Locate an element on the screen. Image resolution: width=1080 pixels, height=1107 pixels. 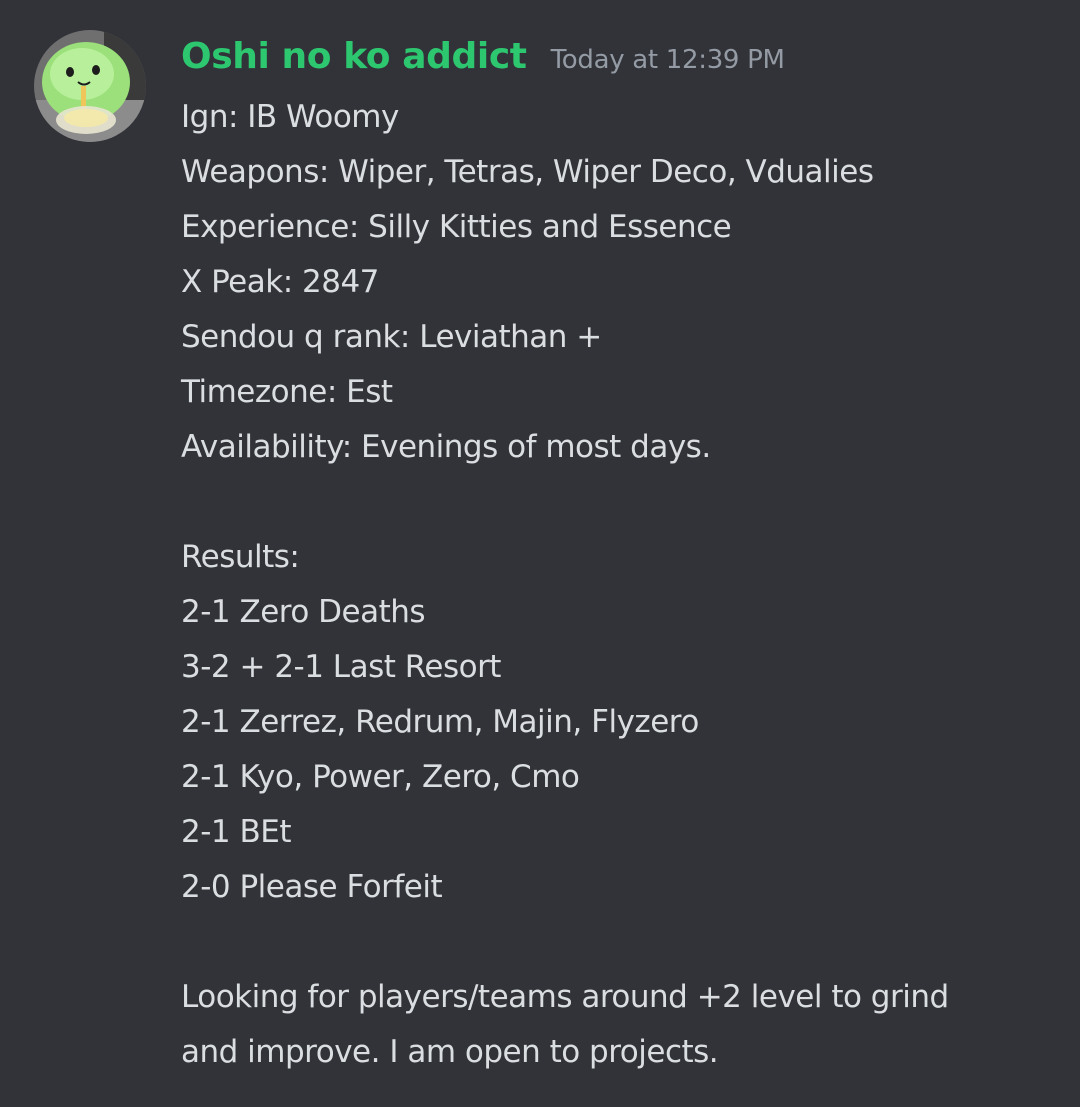
message-line: Experience: Silly Kitties and Essence is located at coordinates (456, 227).